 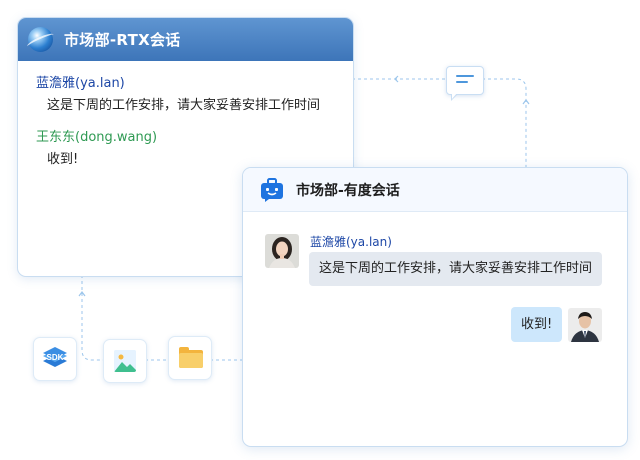 I want to click on chat-bubble-icon, so click(x=465, y=83).